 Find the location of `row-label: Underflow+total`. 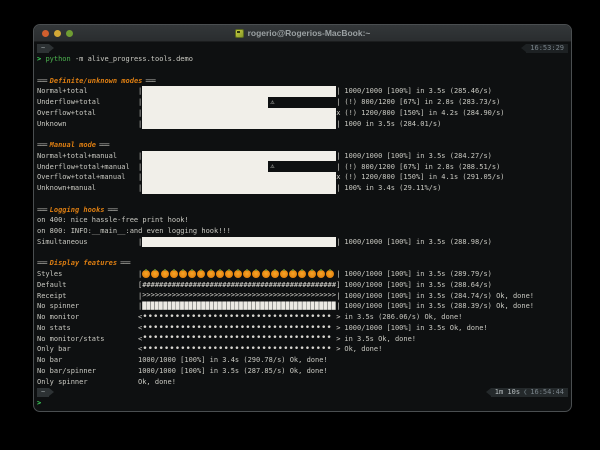

row-label: Underflow+total is located at coordinates (69, 102).